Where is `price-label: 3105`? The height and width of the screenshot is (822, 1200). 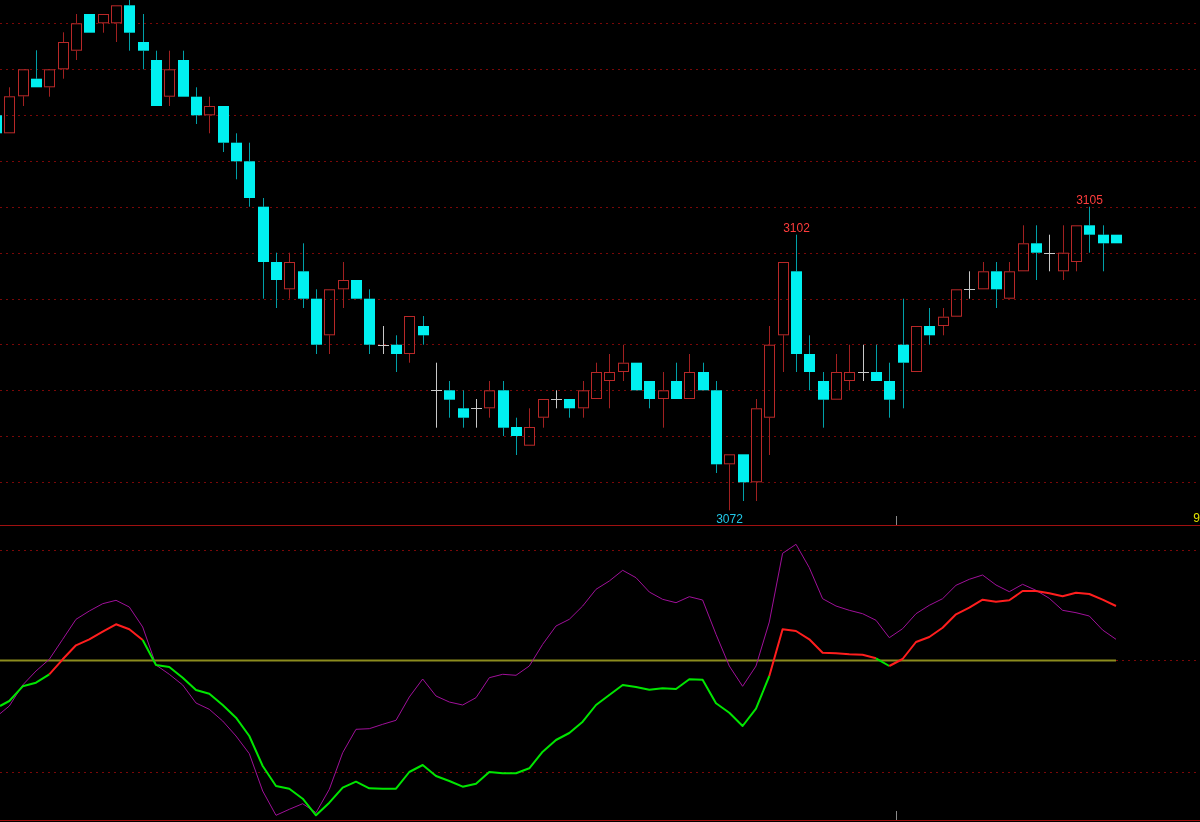 price-label: 3105 is located at coordinates (1089, 199).